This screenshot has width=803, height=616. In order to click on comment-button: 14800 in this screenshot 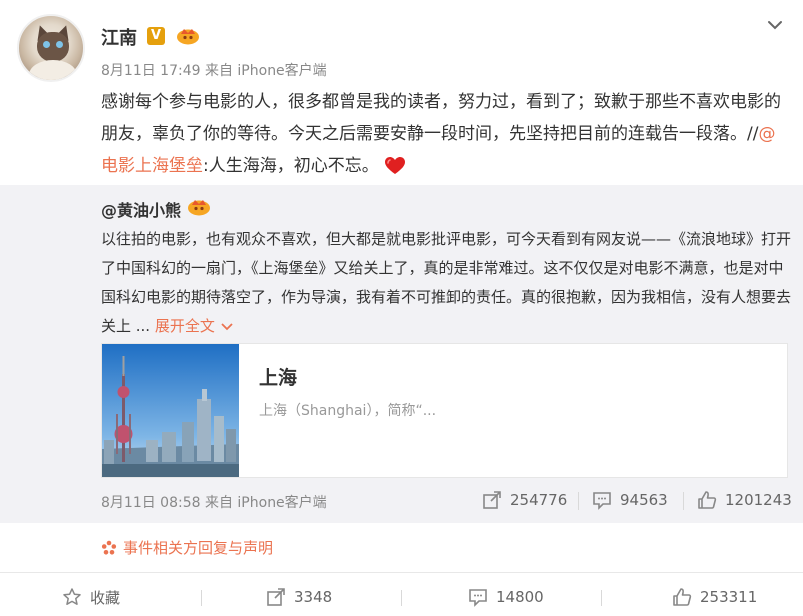, I will do `click(506, 597)`.